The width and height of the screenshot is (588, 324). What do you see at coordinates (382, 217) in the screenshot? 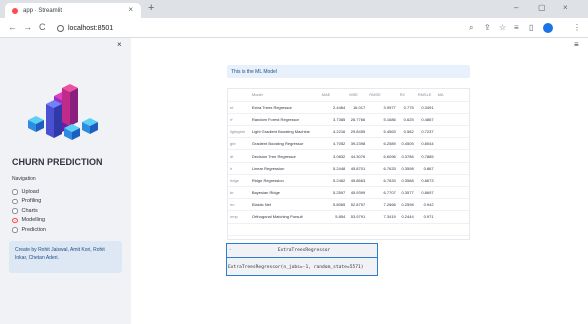
I see `table-cell: 7.3419` at bounding box center [382, 217].